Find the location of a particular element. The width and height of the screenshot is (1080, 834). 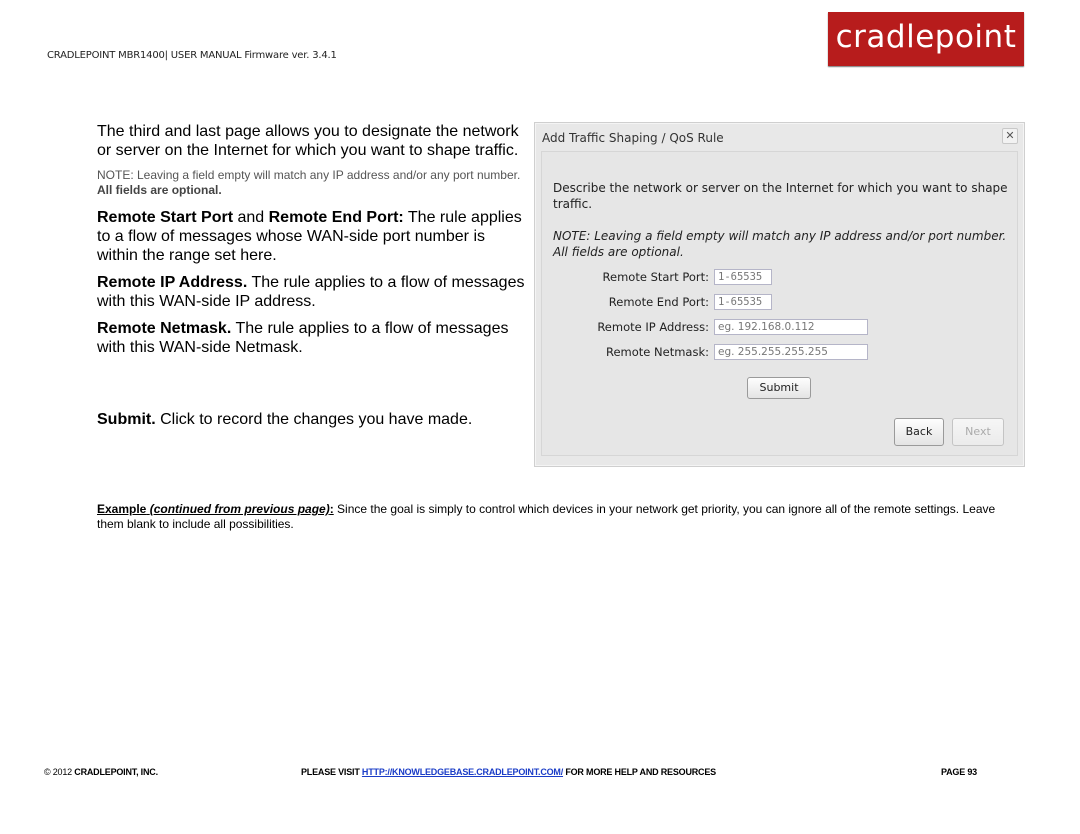

remote-start-port-row: Remote Start Port: 1-65535 is located at coordinates (657, 277).